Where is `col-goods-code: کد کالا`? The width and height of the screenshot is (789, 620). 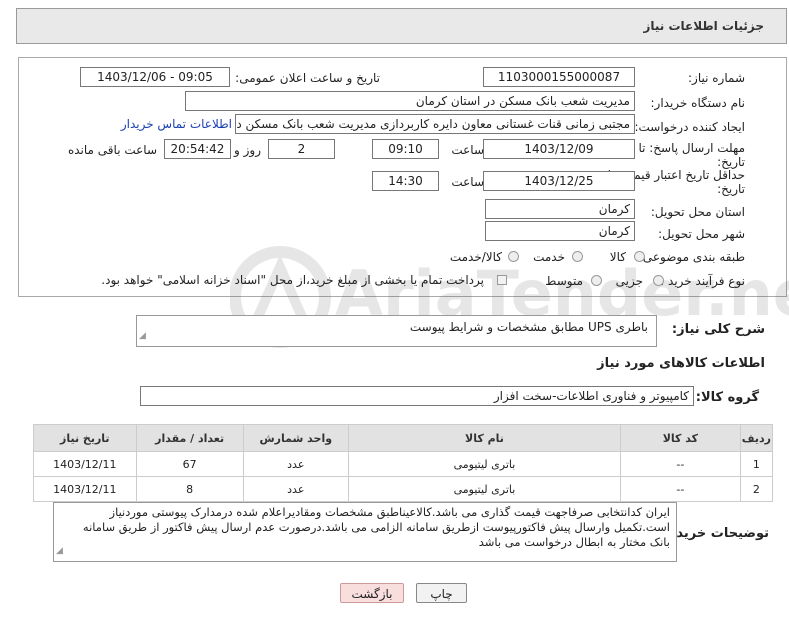 col-goods-code: کد کالا is located at coordinates (680, 438).